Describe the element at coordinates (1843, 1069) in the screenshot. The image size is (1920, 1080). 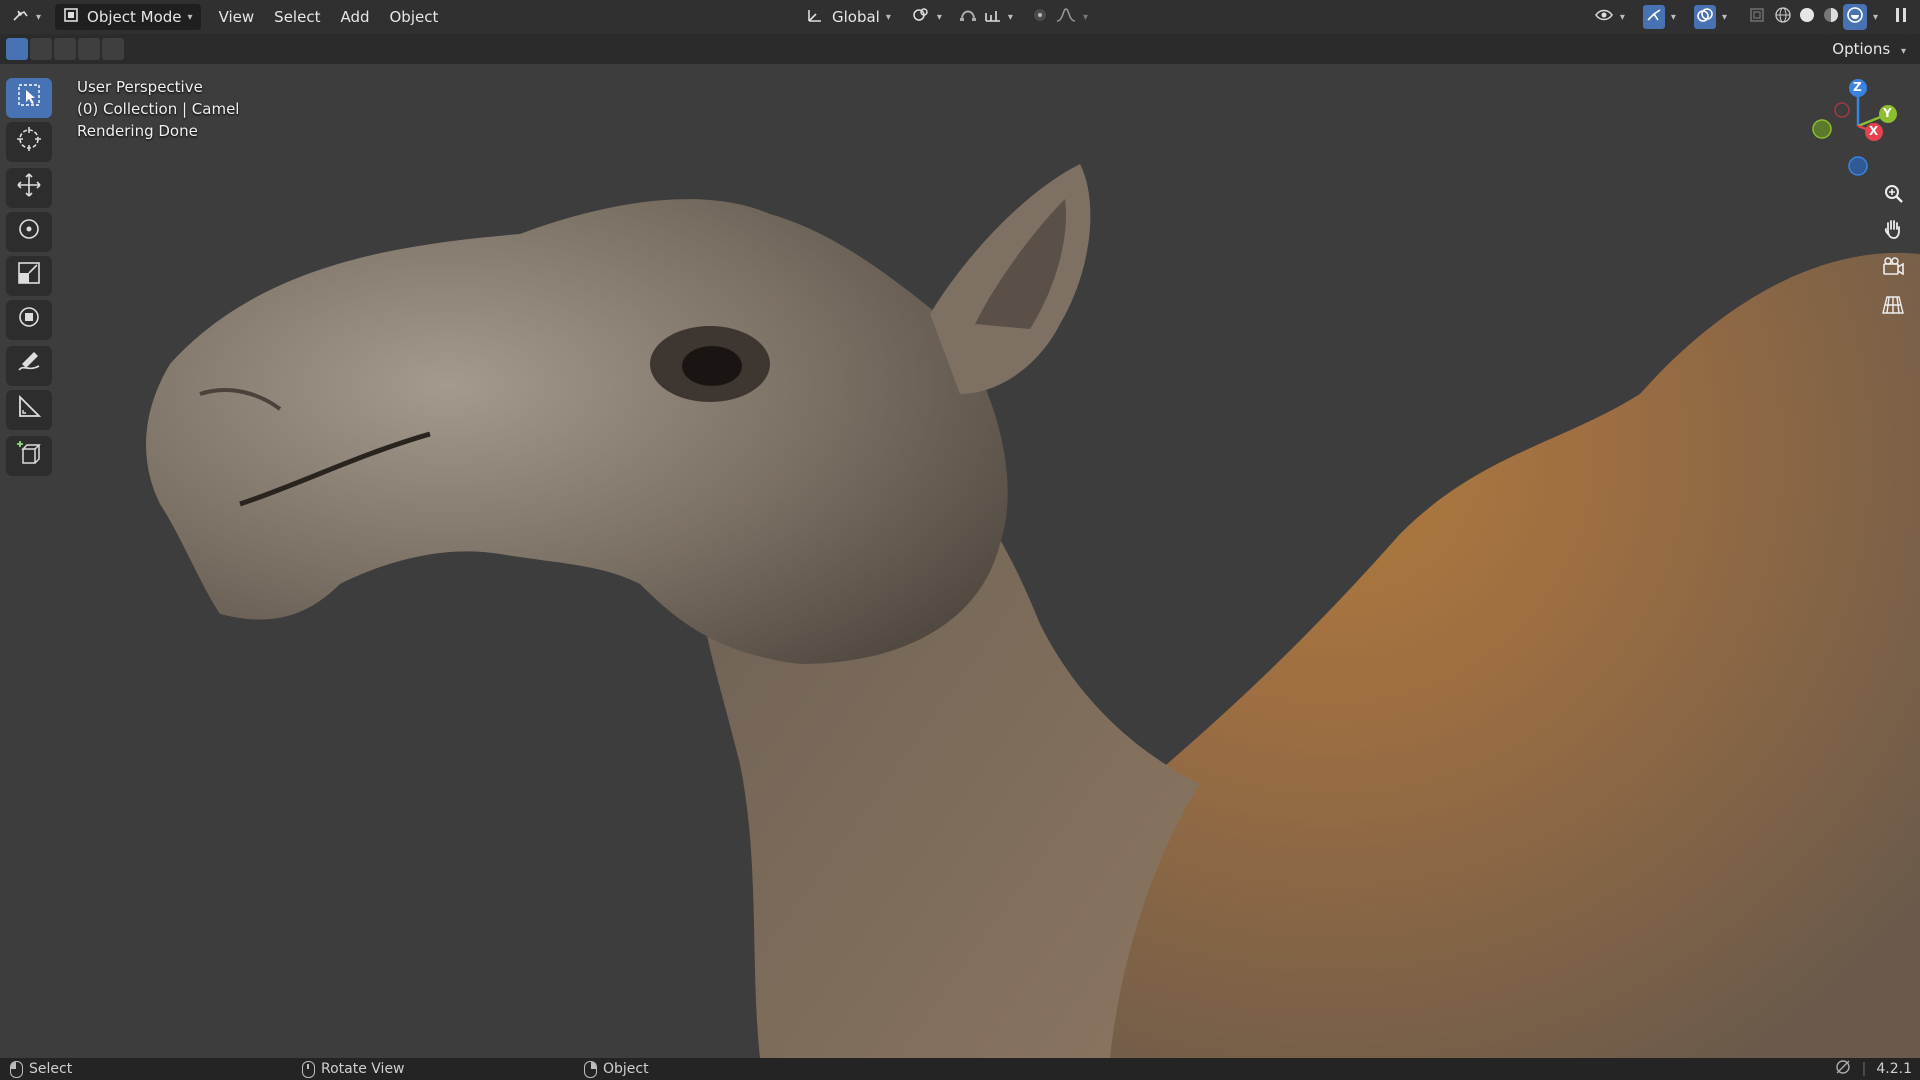
I see `network-off-icon` at that location.